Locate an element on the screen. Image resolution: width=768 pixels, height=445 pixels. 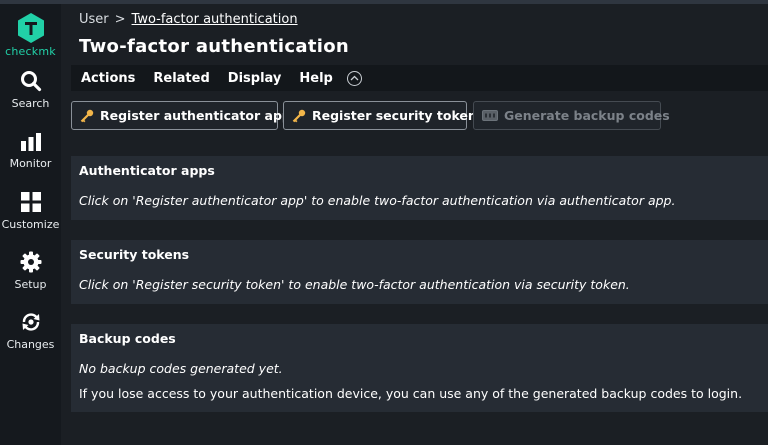
menu-display: Display is located at coordinates (255, 78).